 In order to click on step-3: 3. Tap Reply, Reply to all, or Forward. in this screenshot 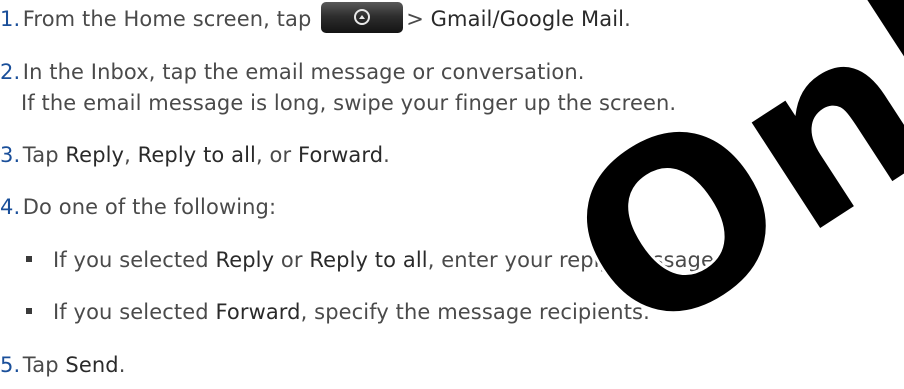, I will do `click(195, 155)`.